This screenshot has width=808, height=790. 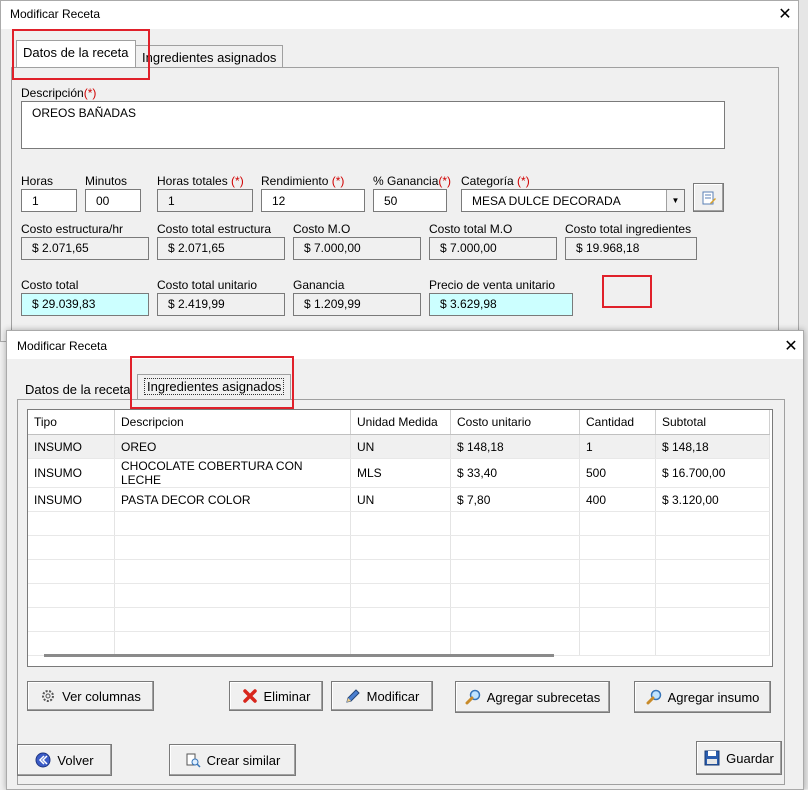 I want to click on agregar-subrecetas-label: Agregar subrecetas, so click(x=543, y=697).